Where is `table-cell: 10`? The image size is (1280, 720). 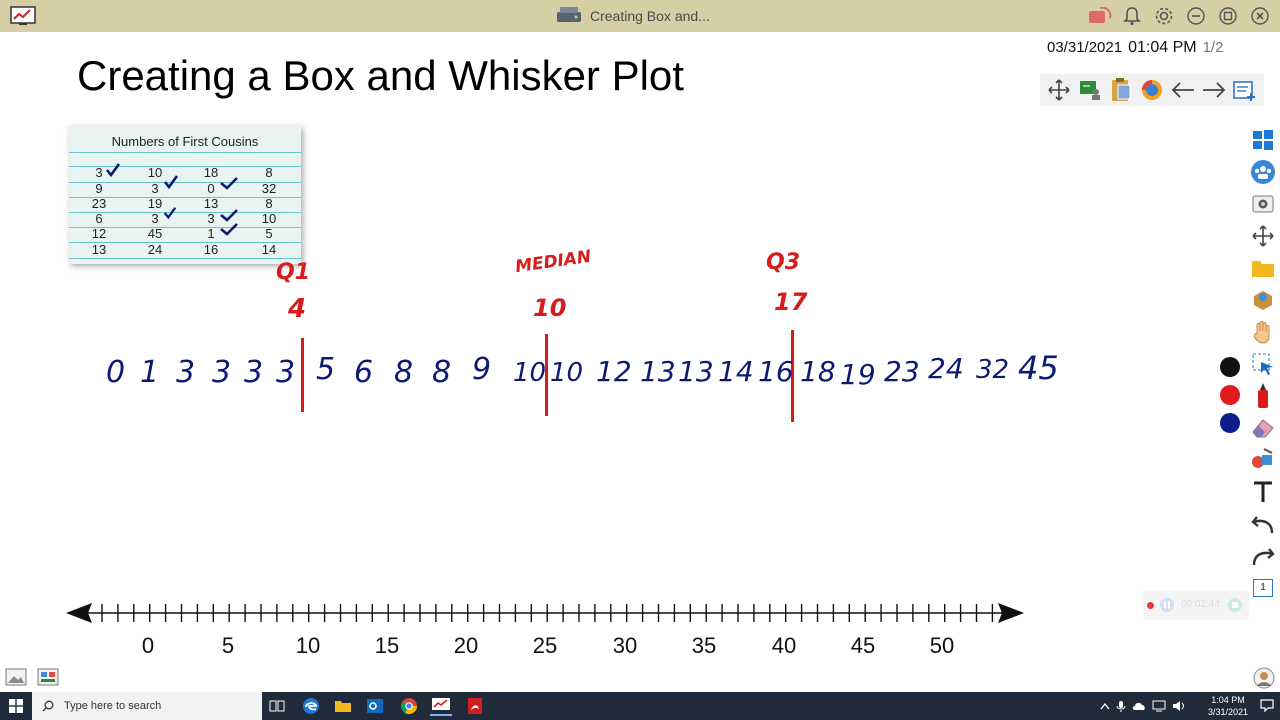 table-cell: 10 is located at coordinates (269, 218).